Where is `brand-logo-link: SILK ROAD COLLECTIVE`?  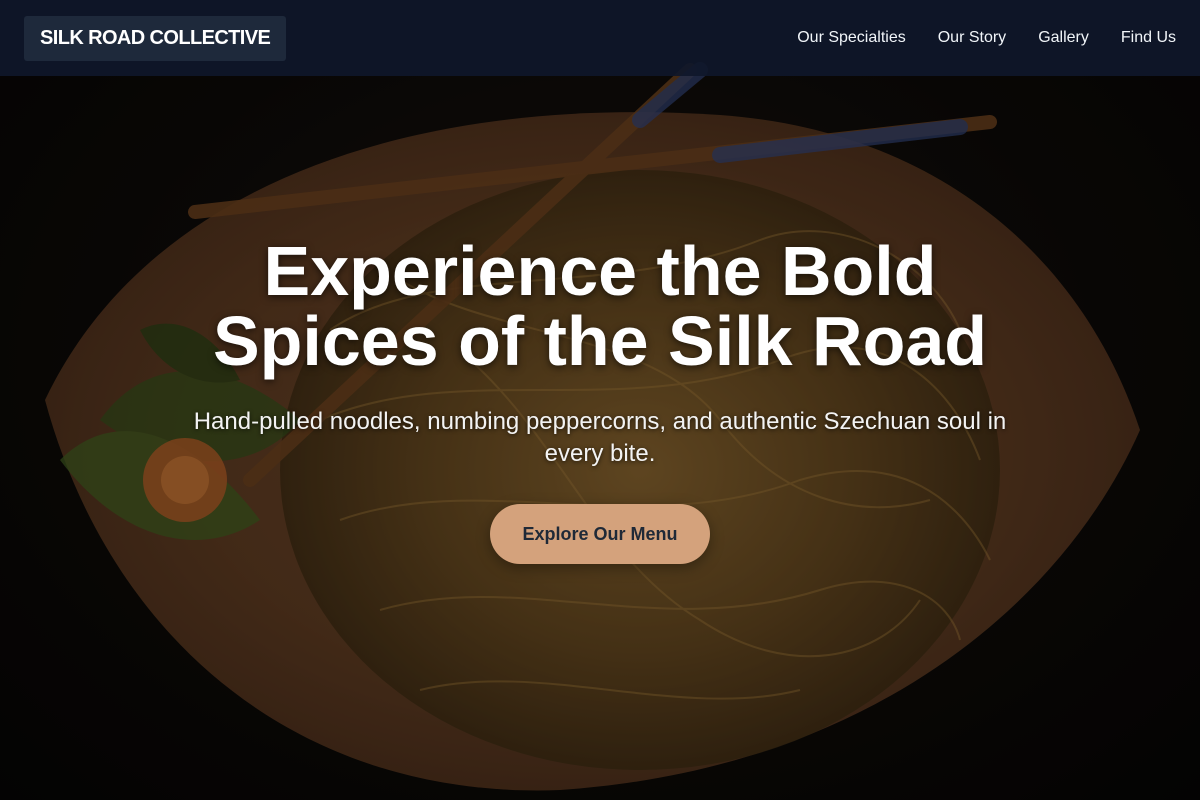
brand-logo-link: SILK ROAD COLLECTIVE is located at coordinates (155, 38).